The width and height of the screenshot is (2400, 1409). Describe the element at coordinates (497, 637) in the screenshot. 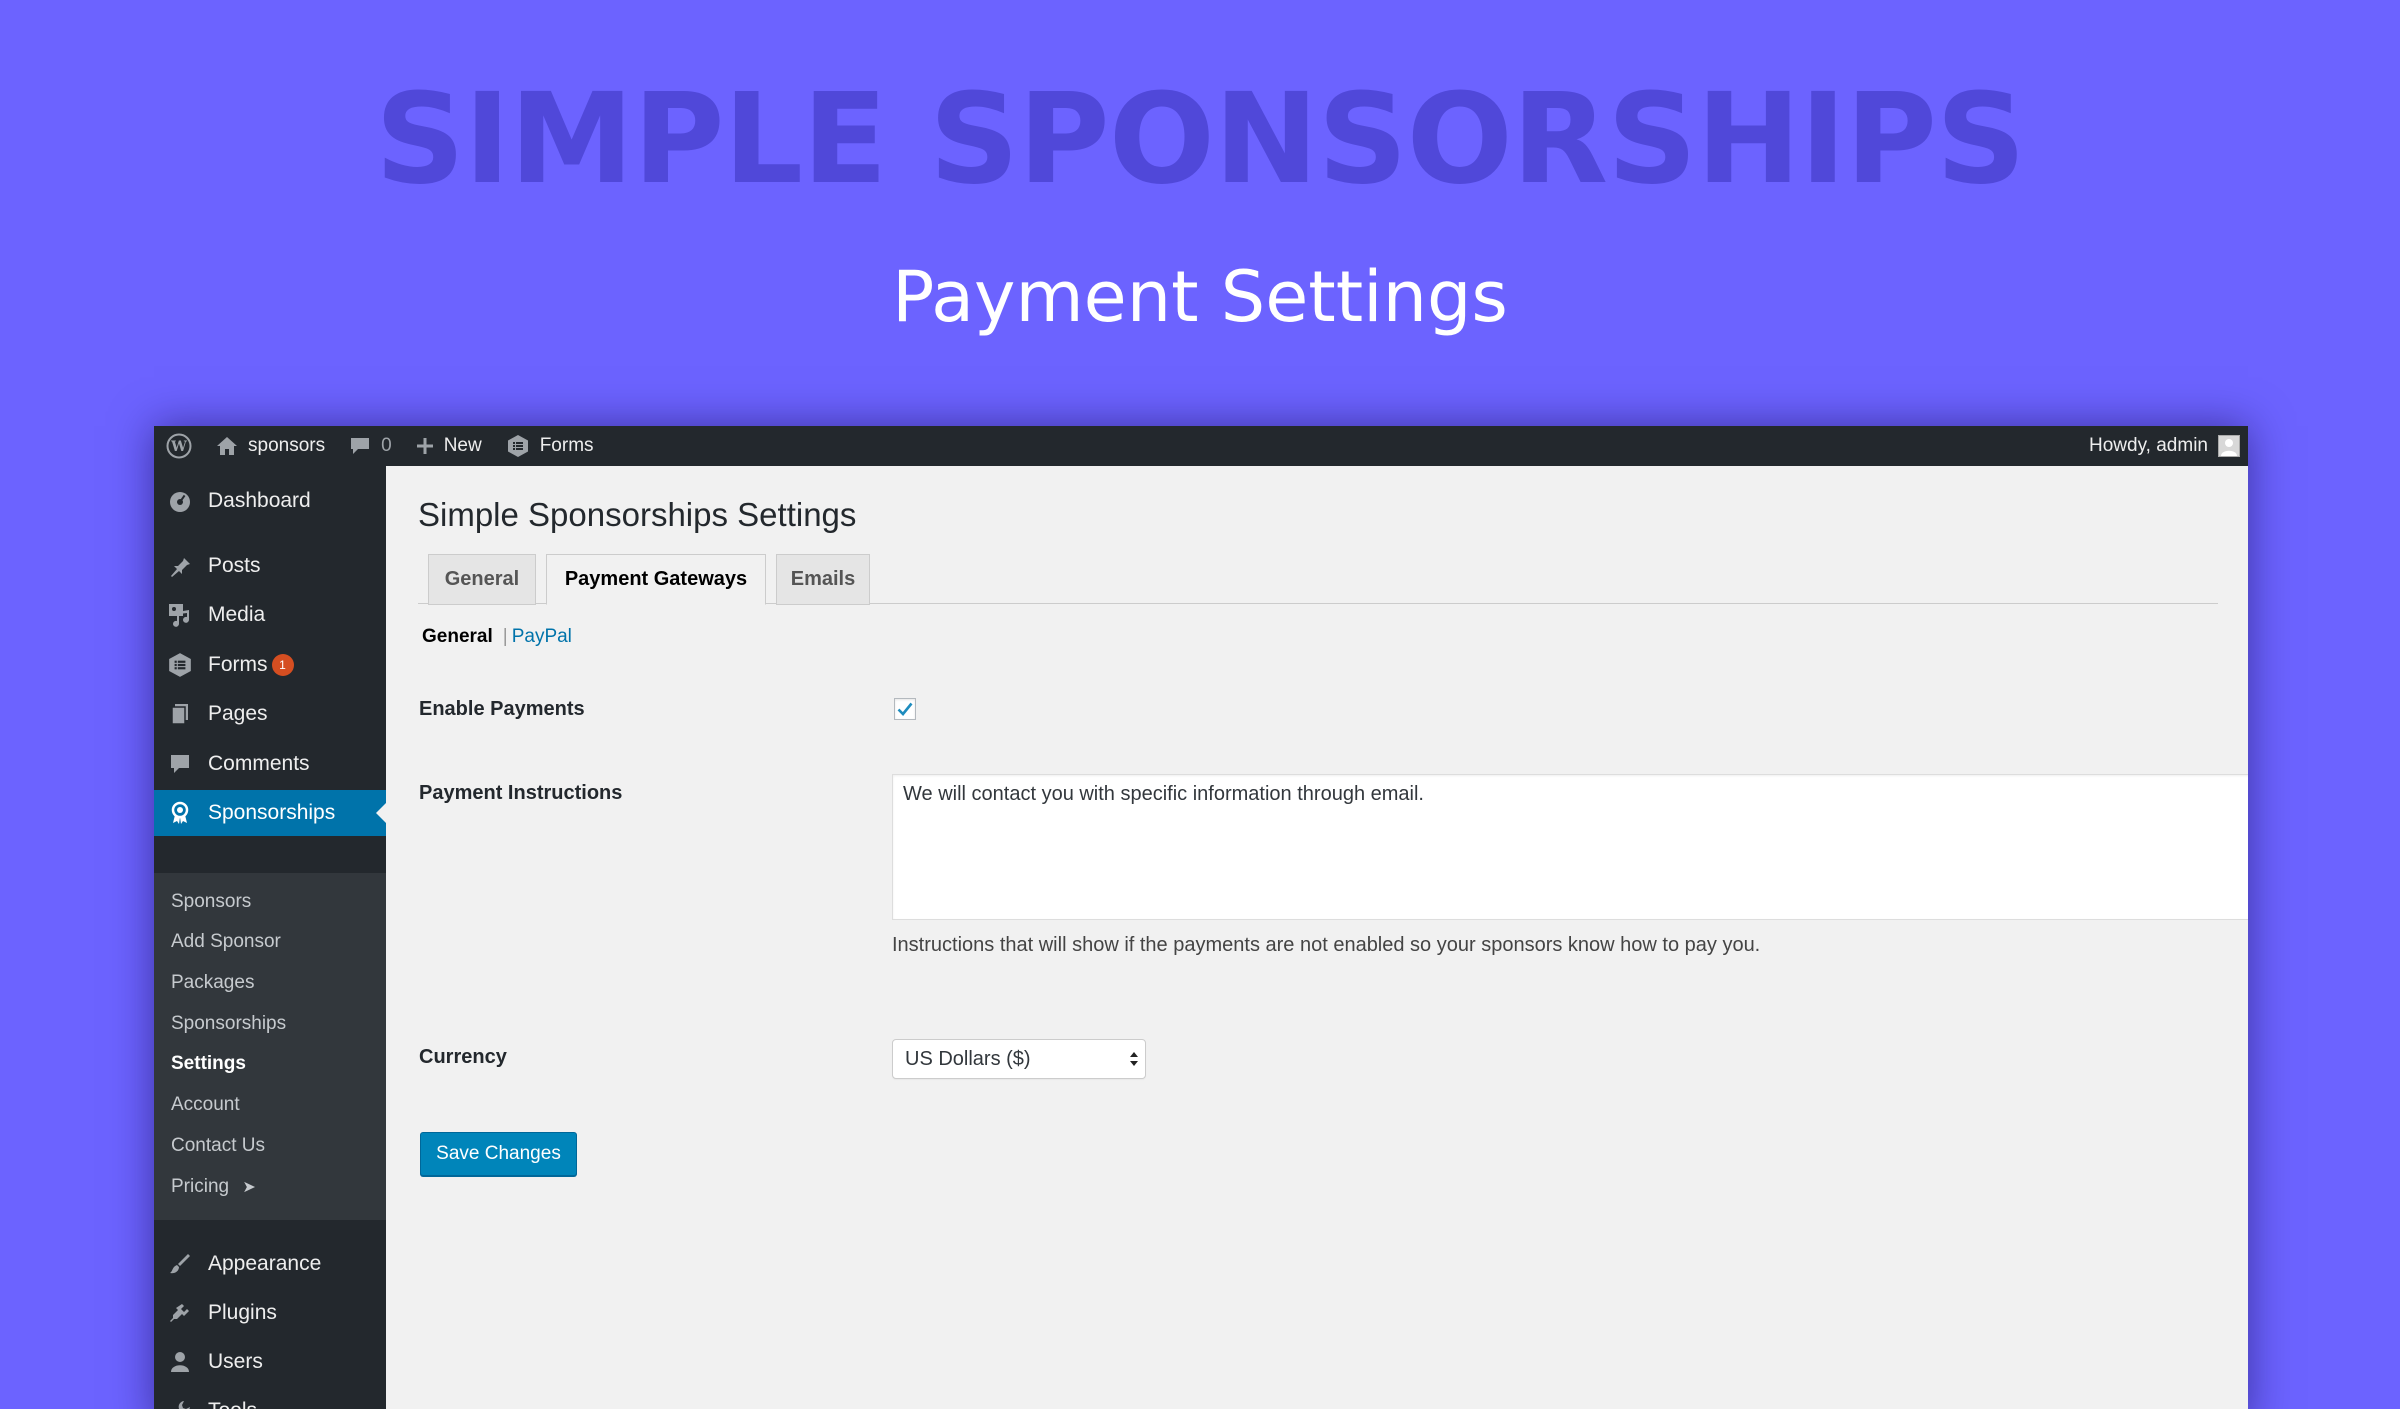

I see `subsection-nav: General | PayPal` at that location.